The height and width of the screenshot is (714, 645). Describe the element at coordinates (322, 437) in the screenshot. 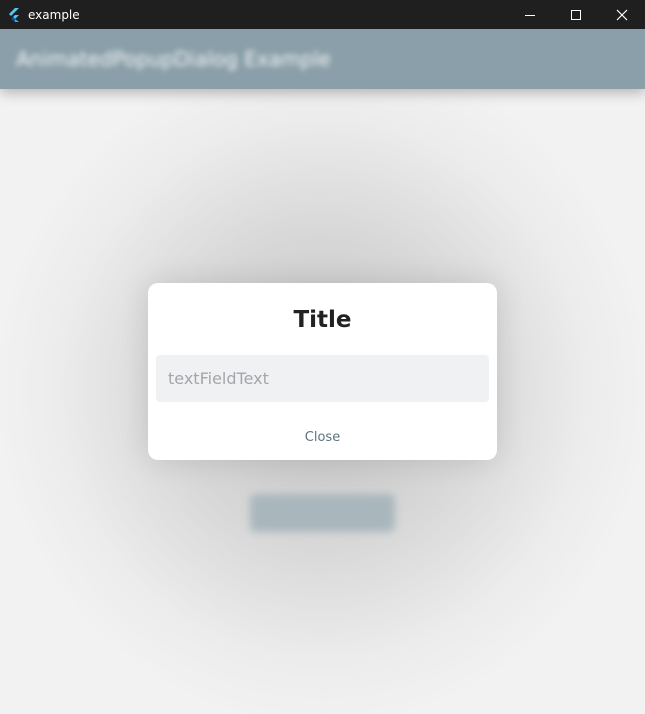

I see `close-button: Close` at that location.